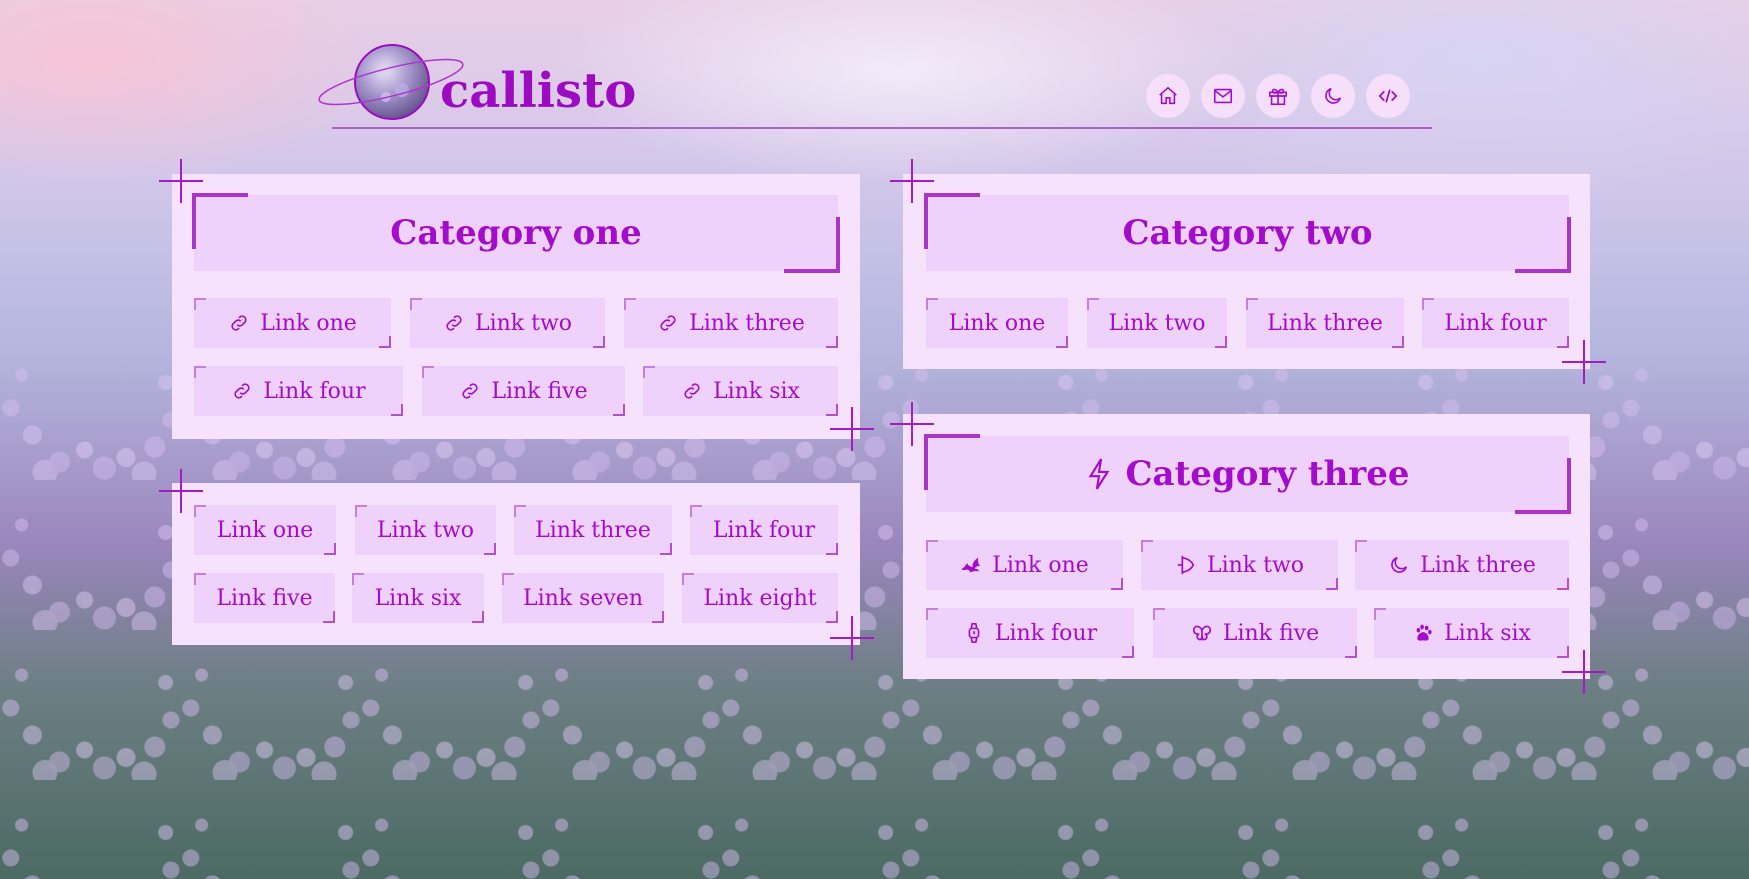 The width and height of the screenshot is (1749, 879). I want to click on code-icon, so click(1388, 96).